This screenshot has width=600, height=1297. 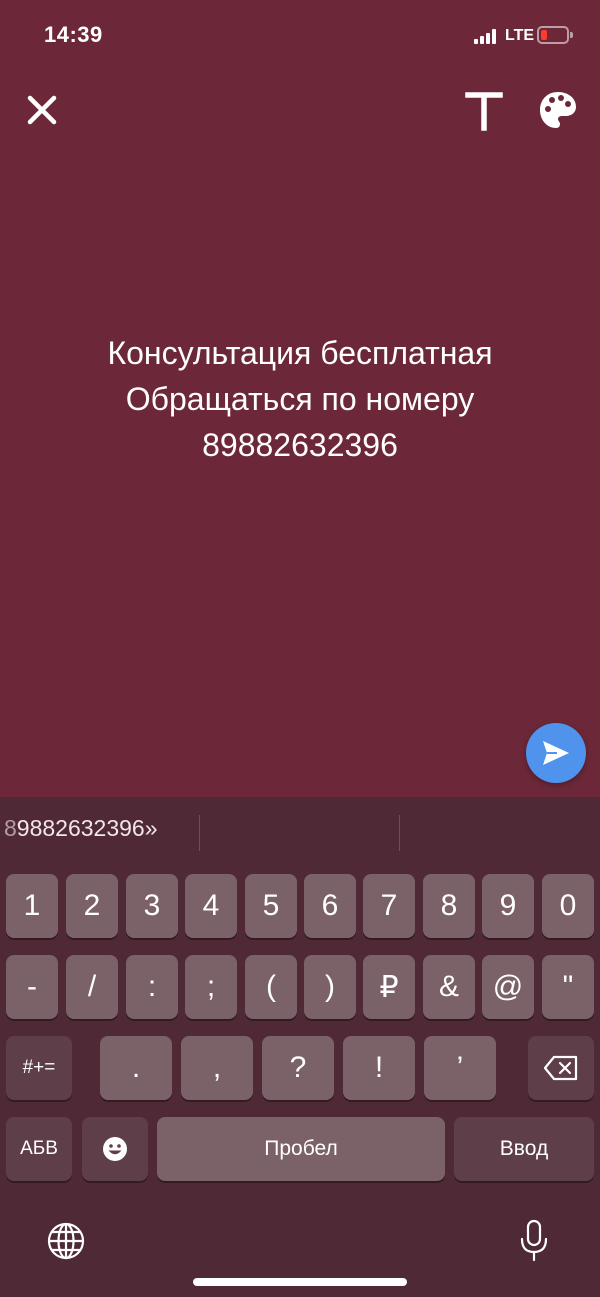 I want to click on network-label: LTE, so click(x=520, y=35).